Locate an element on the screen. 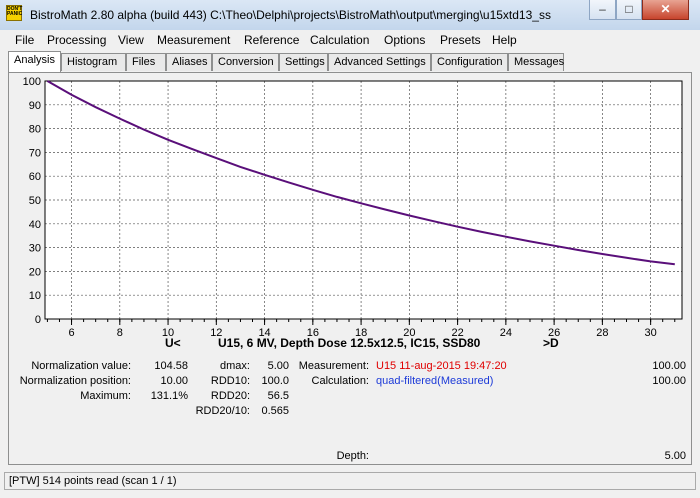  rdd10-value: 100.0 is located at coordinates (275, 381).